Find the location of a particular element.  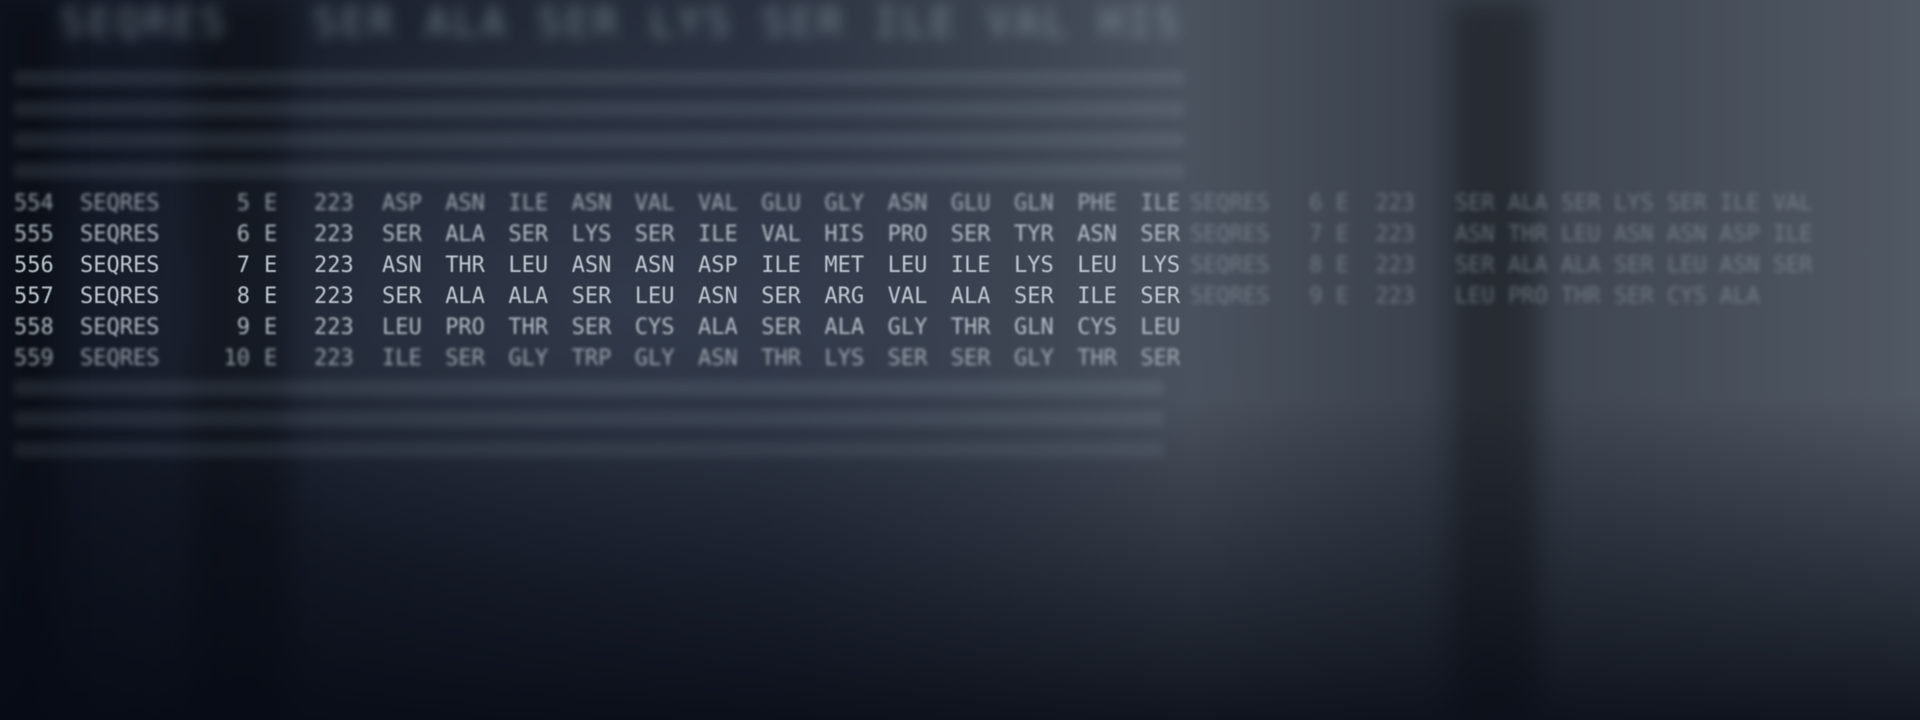

line-number: 554 is located at coordinates (34, 203).